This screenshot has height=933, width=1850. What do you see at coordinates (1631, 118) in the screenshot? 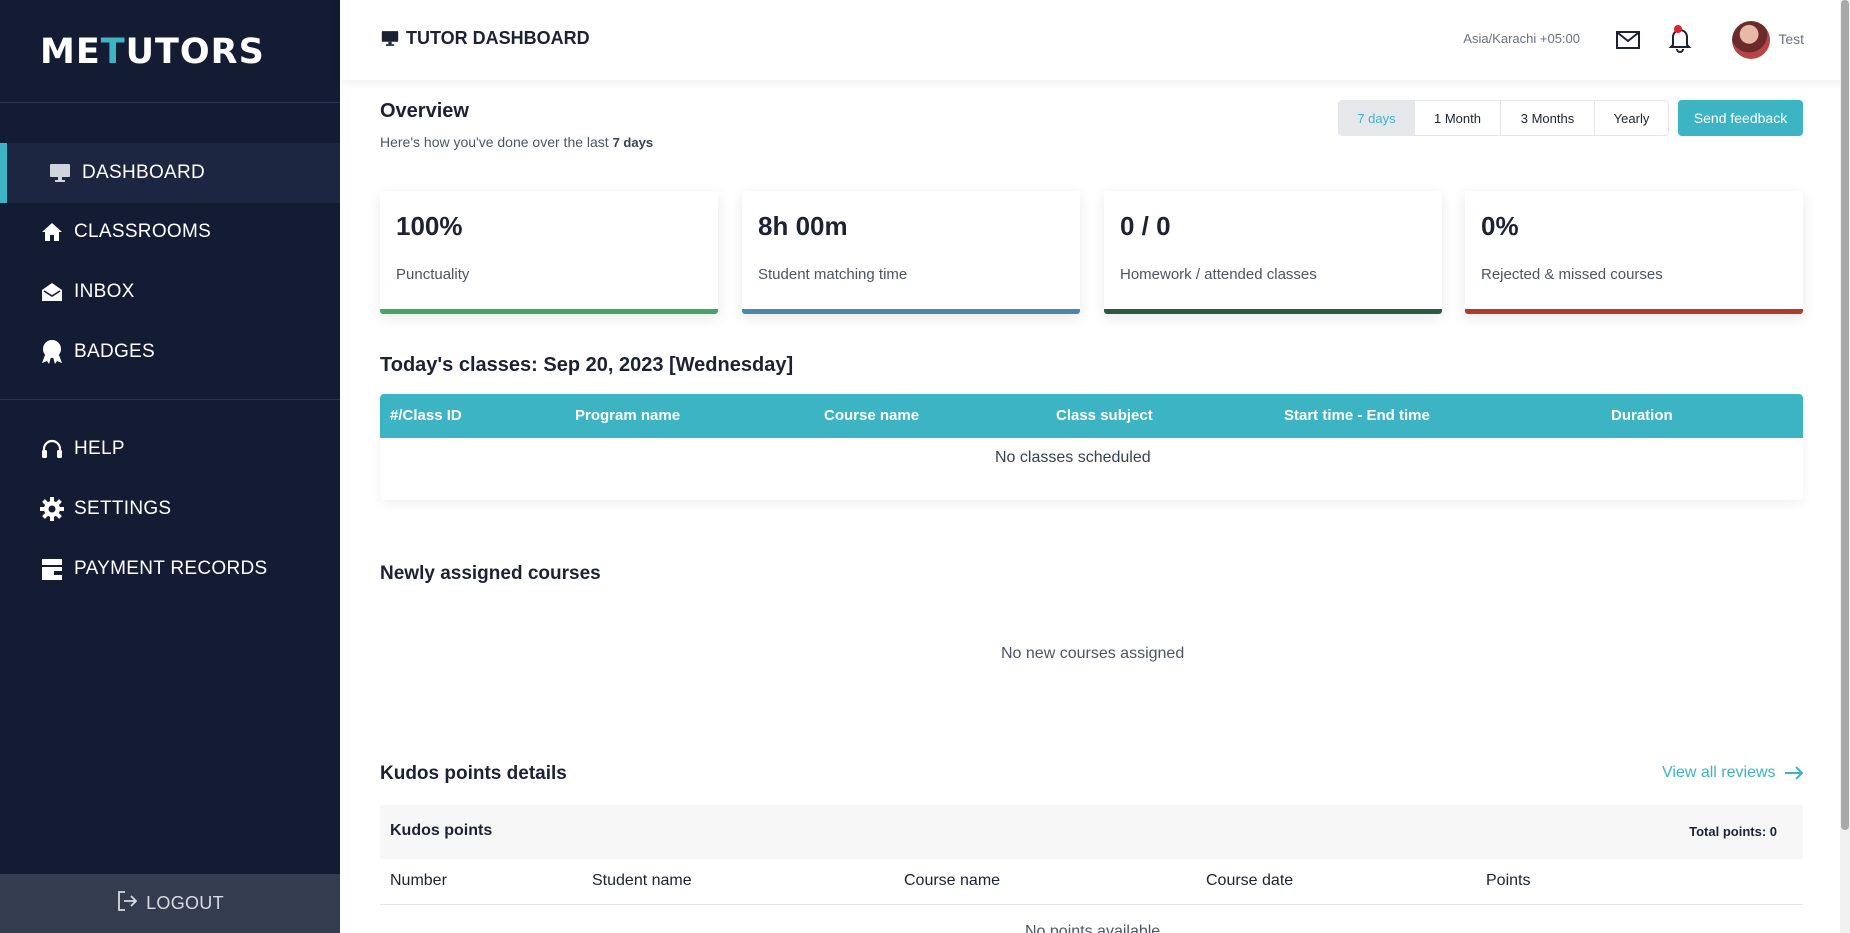
I see `period-yearly: Yearly` at bounding box center [1631, 118].